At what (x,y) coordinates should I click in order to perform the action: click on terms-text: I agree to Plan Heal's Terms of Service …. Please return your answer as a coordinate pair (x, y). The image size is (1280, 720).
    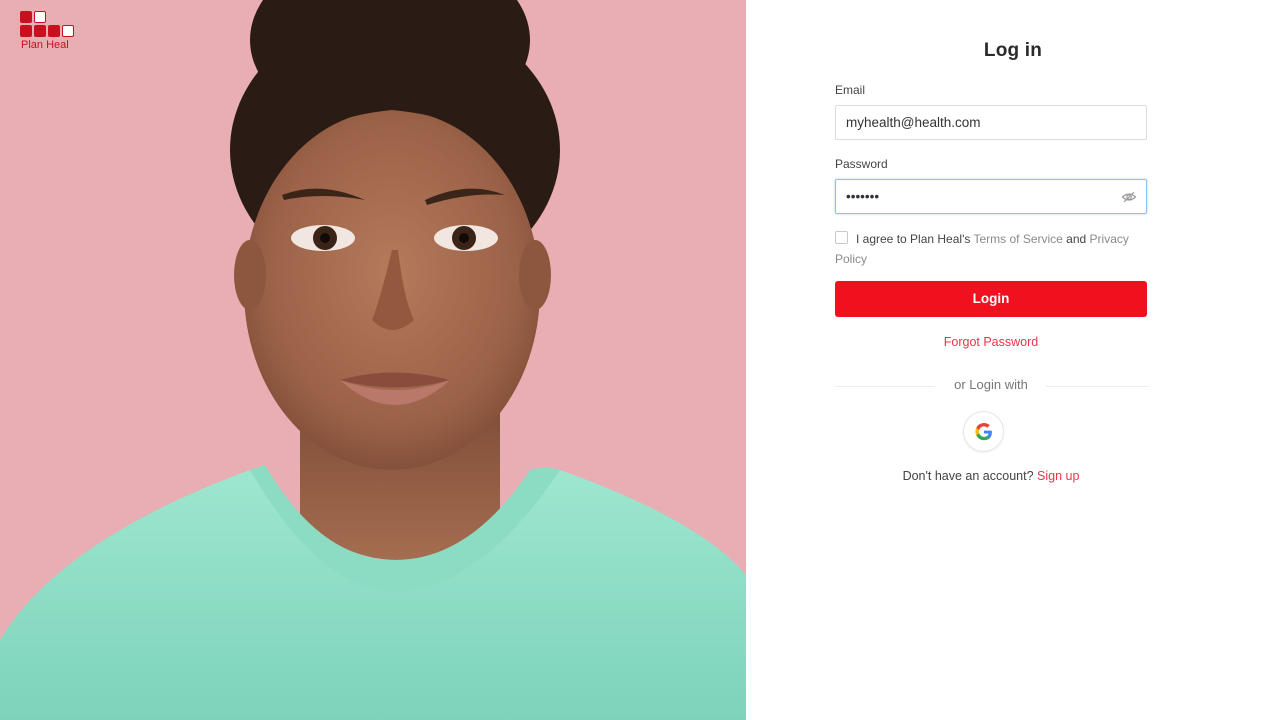
    Looking at the image, I should click on (995, 249).